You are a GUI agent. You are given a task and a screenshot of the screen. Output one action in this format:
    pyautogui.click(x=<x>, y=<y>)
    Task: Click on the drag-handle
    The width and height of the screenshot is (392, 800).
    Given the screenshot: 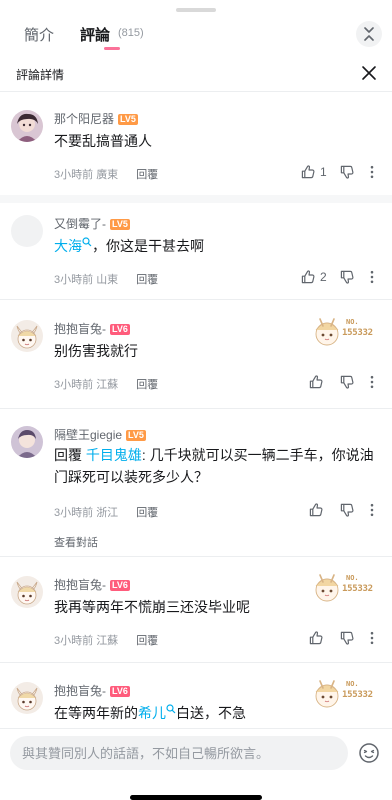 What is the action you would take?
    pyautogui.click(x=196, y=10)
    